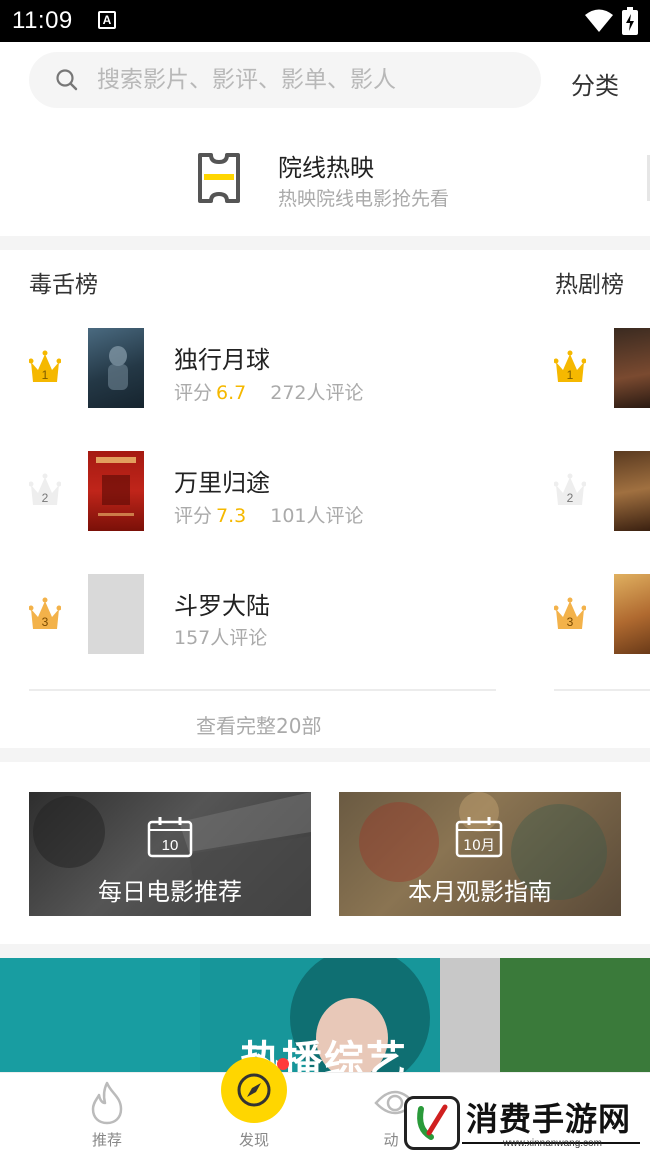 The height and width of the screenshot is (1155, 650). Describe the element at coordinates (552, 1143) in the screenshot. I see `watermark-url: www.xinnanwang.com` at that location.